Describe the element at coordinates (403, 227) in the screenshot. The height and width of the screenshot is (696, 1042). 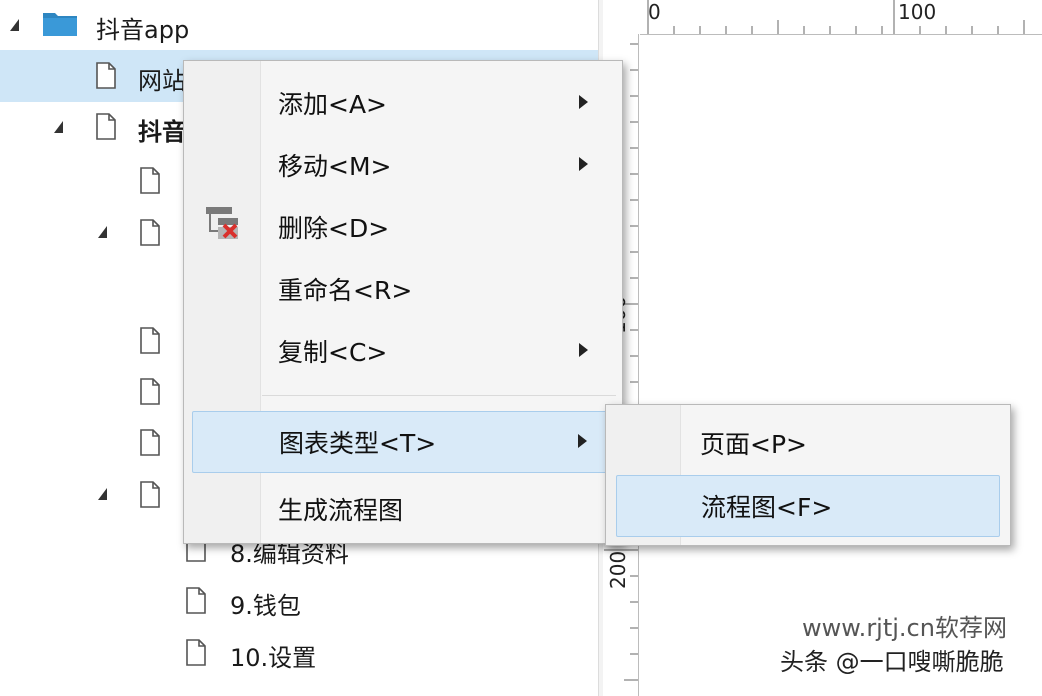
I see `menu-item-delete: 删除<D>` at that location.